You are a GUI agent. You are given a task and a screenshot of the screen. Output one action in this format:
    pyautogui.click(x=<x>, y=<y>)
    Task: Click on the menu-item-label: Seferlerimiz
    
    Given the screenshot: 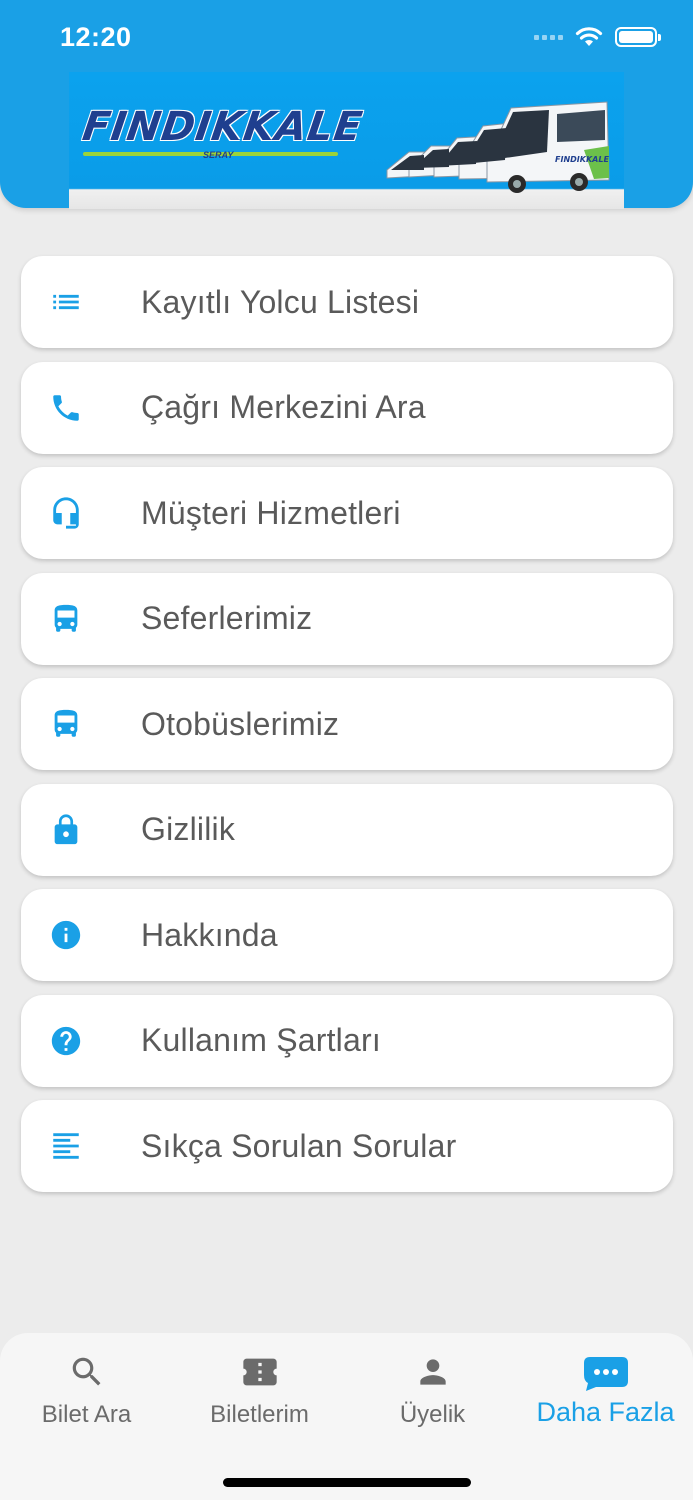 What is the action you would take?
    pyautogui.click(x=227, y=618)
    